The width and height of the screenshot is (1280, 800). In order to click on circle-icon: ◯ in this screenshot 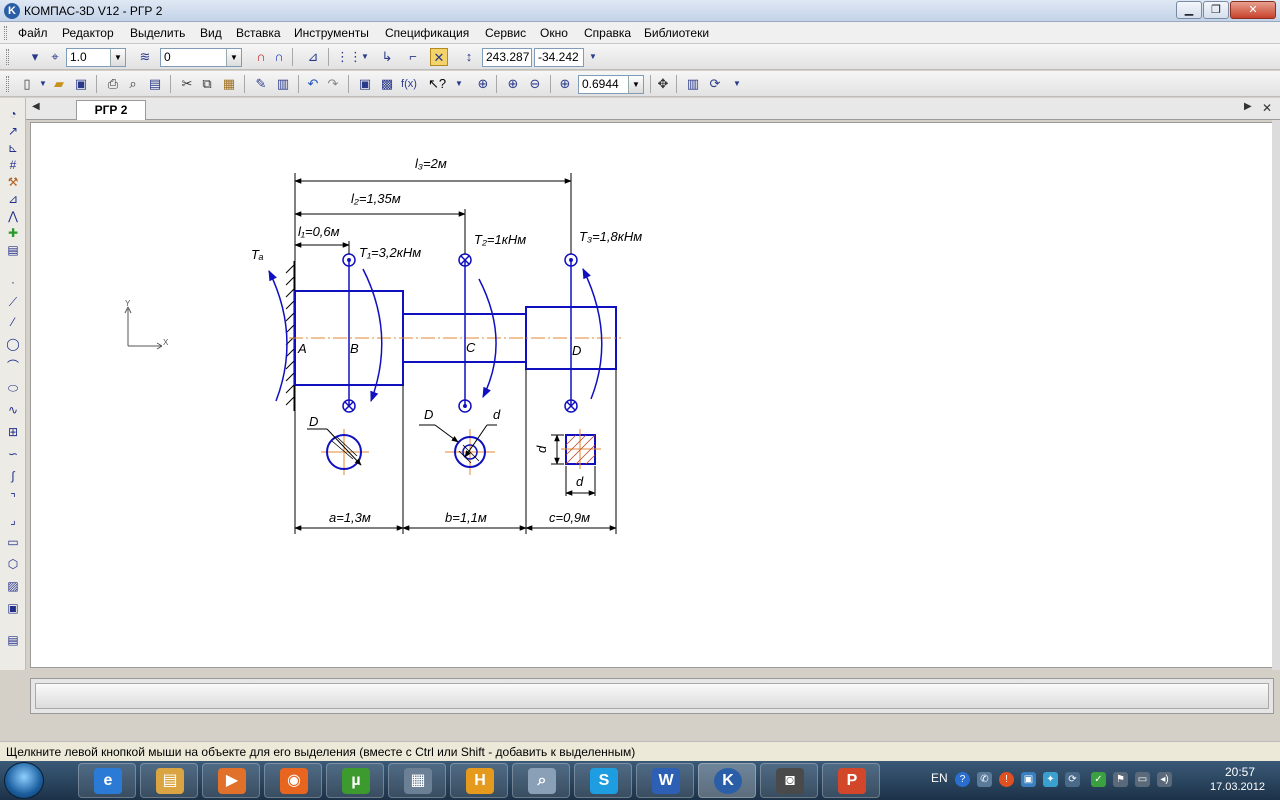, I will do `click(13, 344)`.